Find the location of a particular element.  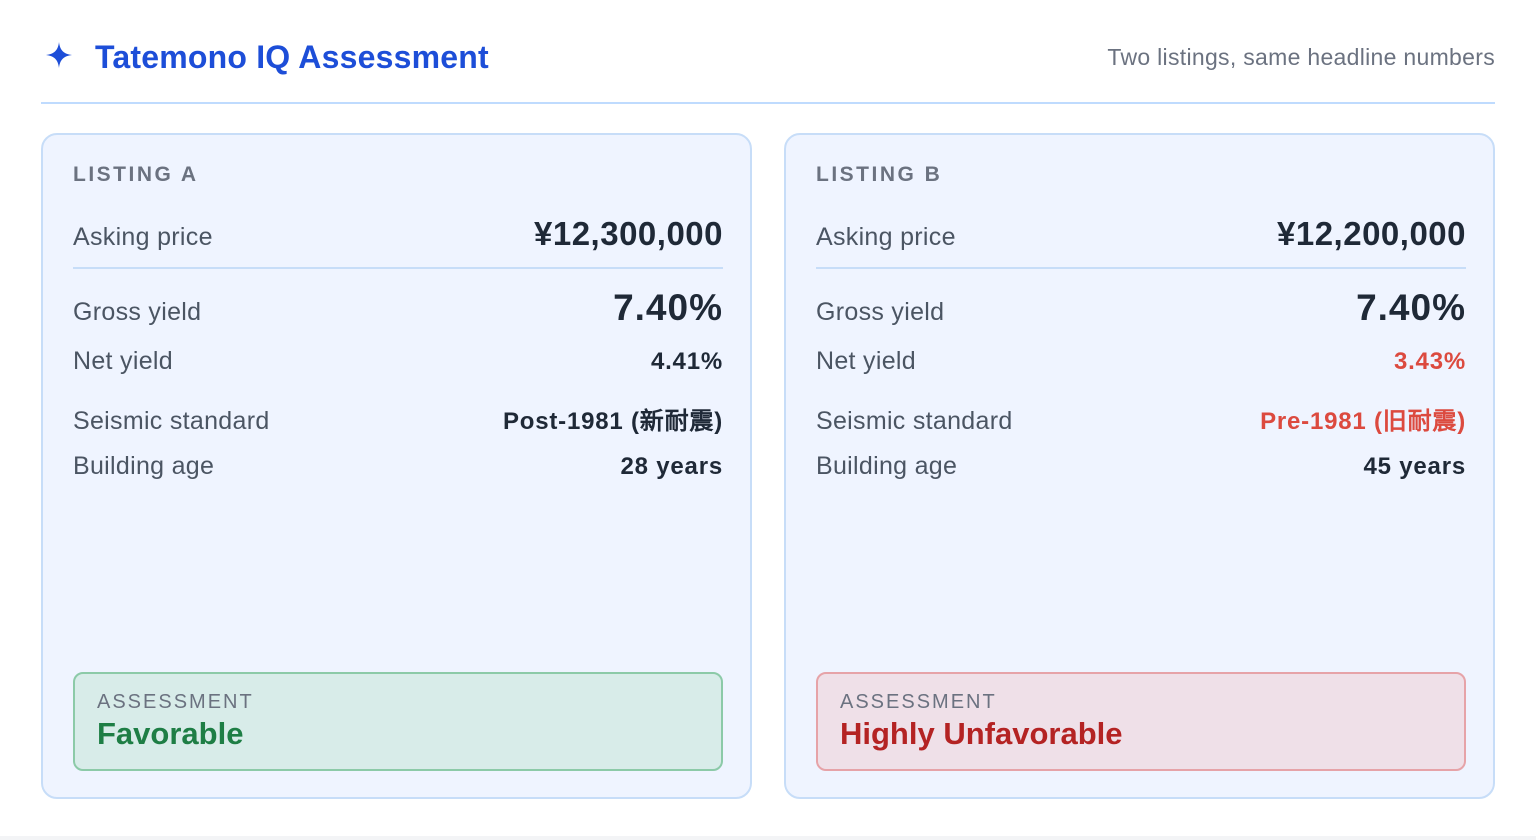

net-yield-value: 4.41% is located at coordinates (686, 361).